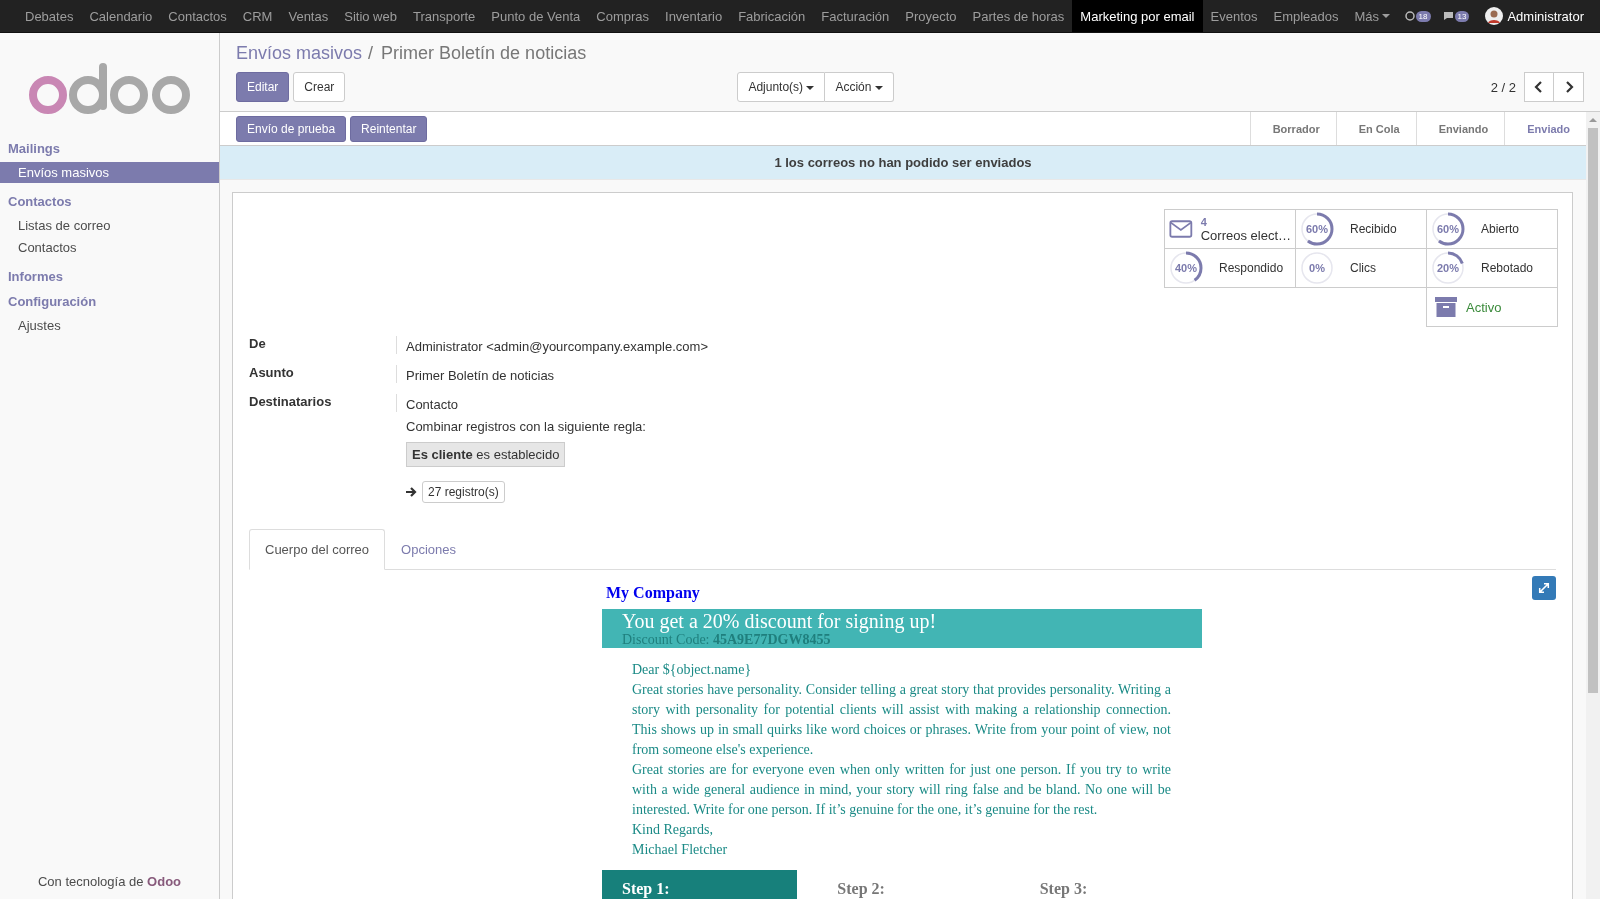  What do you see at coordinates (1234, 16) in the screenshot?
I see `app-menu-item: Eventos` at bounding box center [1234, 16].